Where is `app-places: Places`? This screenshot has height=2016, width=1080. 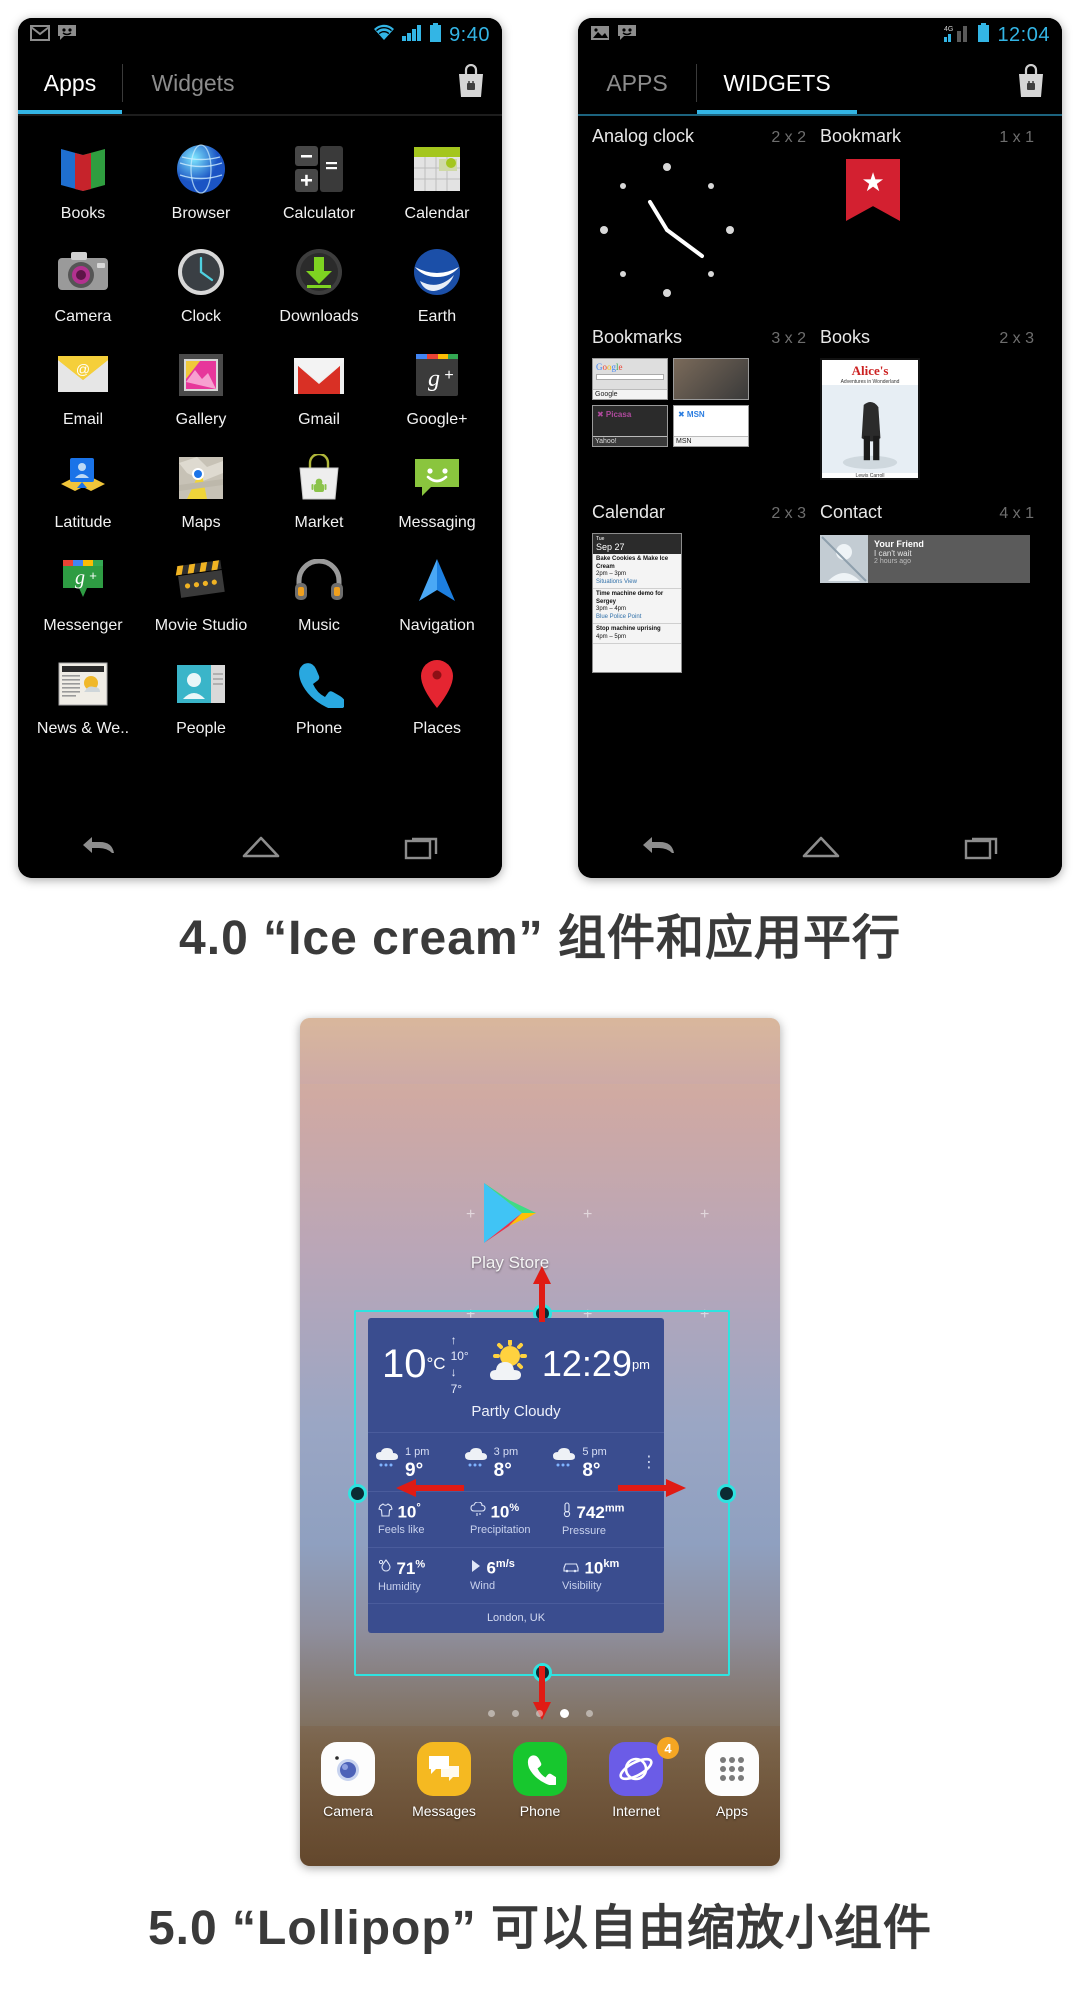
app-places: Places is located at coordinates (437, 695).